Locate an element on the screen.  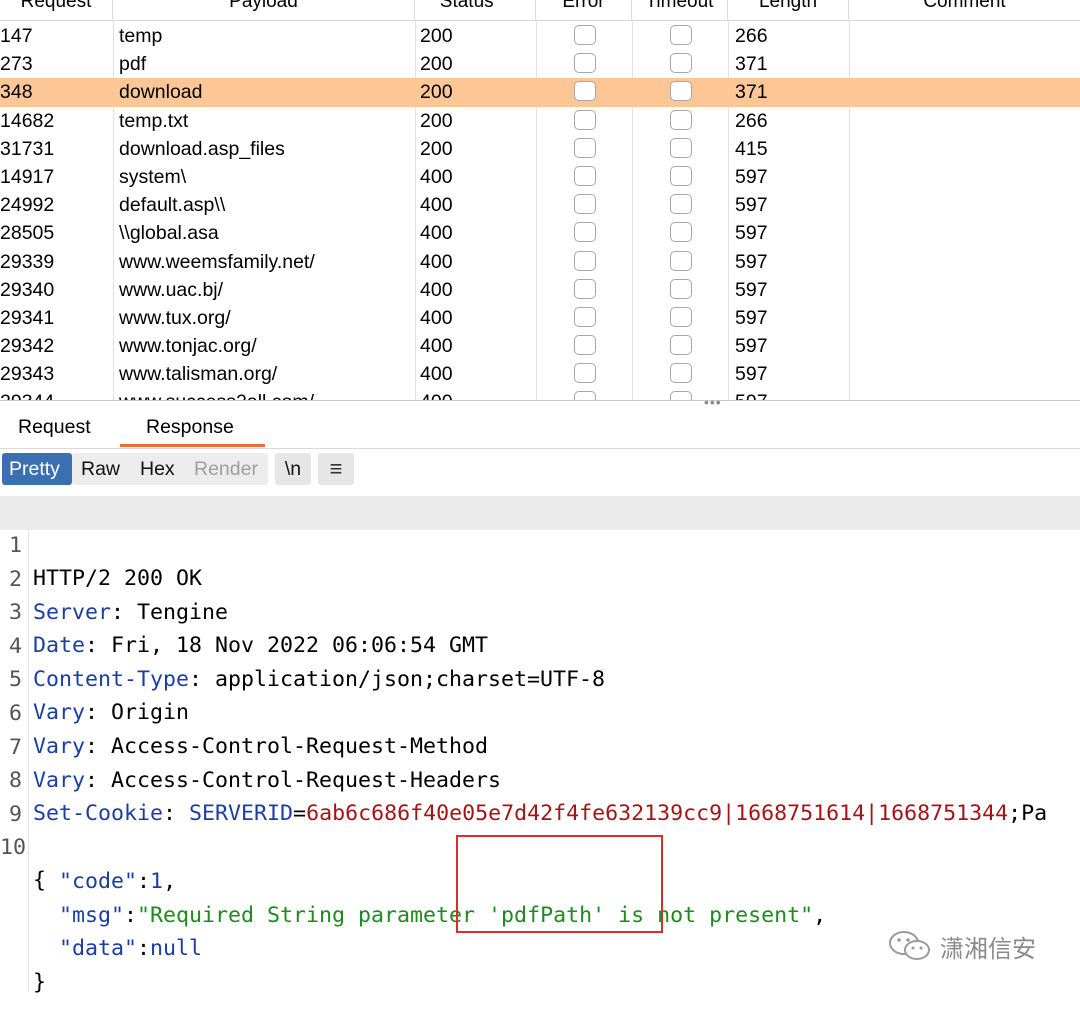
table-row: 14682 temp.txt 200 266 is located at coordinates (540, 121).